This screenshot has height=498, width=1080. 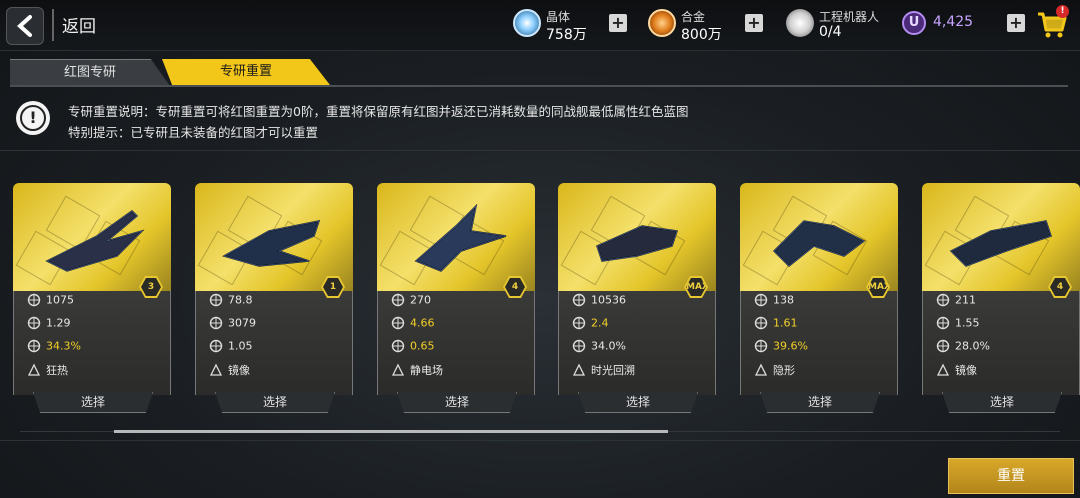 What do you see at coordinates (914, 23) in the screenshot?
I see `currency-icon: U` at bounding box center [914, 23].